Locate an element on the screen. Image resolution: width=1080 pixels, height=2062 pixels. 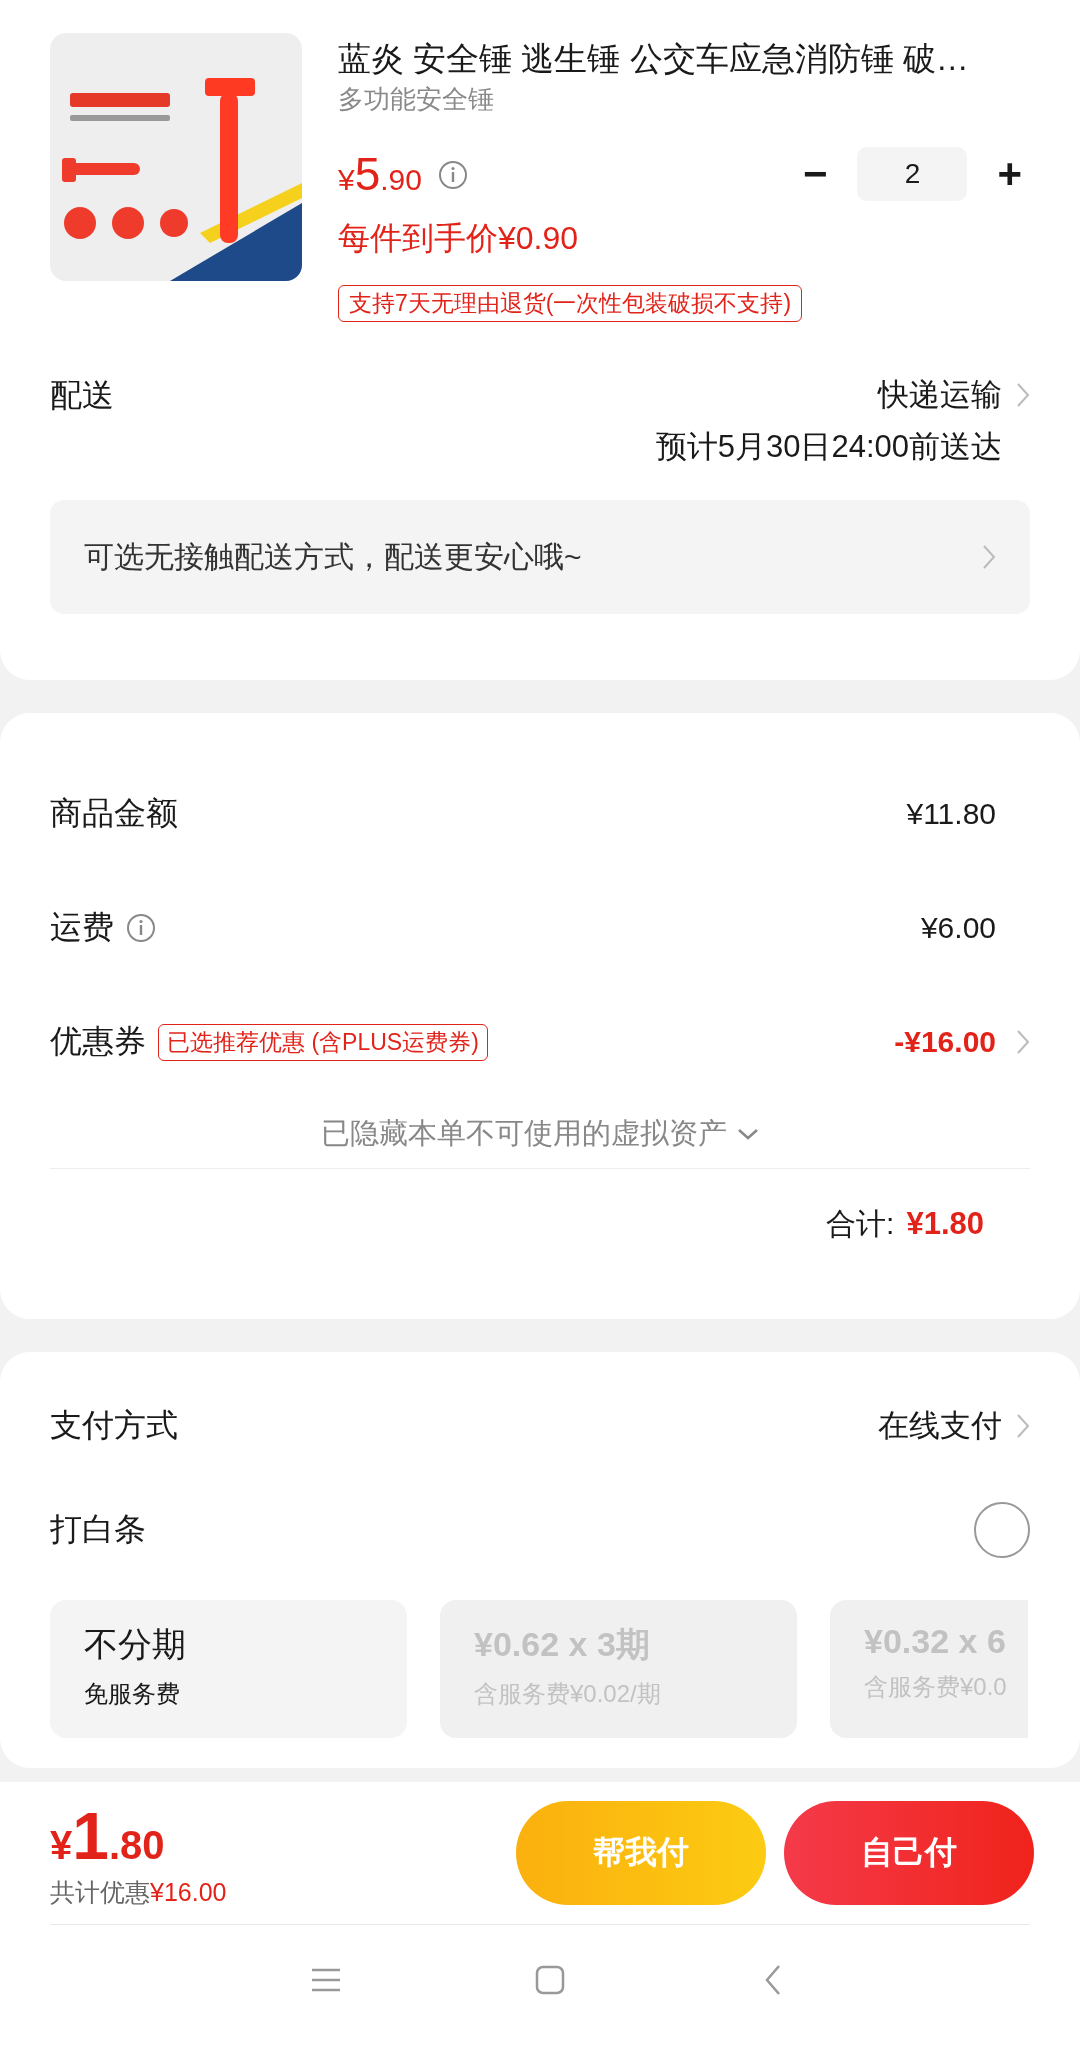
decrease-button: − is located at coordinates (815, 174).